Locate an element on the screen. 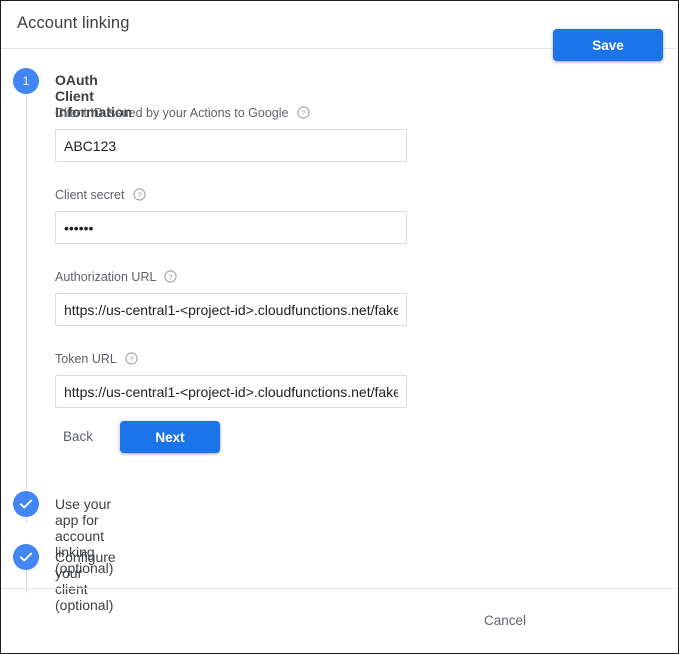 This screenshot has width=679, height=654. next-button: Next is located at coordinates (170, 437).